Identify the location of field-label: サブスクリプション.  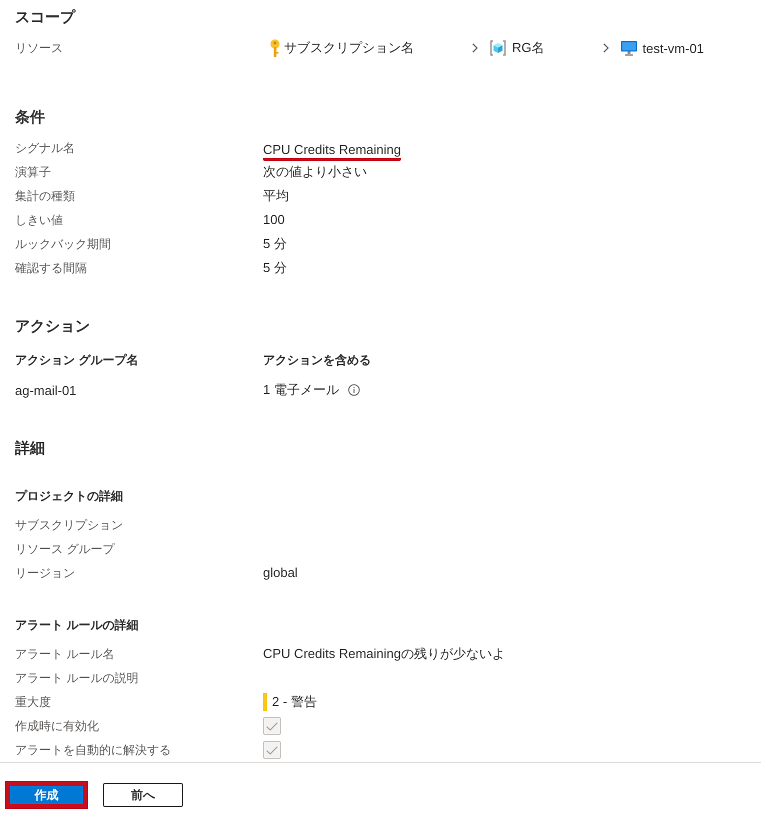
(69, 525).